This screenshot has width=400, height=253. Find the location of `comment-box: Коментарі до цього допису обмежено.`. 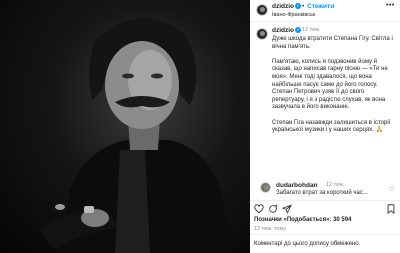

comment-box: Коментарі до цього допису обмежено. is located at coordinates (325, 243).